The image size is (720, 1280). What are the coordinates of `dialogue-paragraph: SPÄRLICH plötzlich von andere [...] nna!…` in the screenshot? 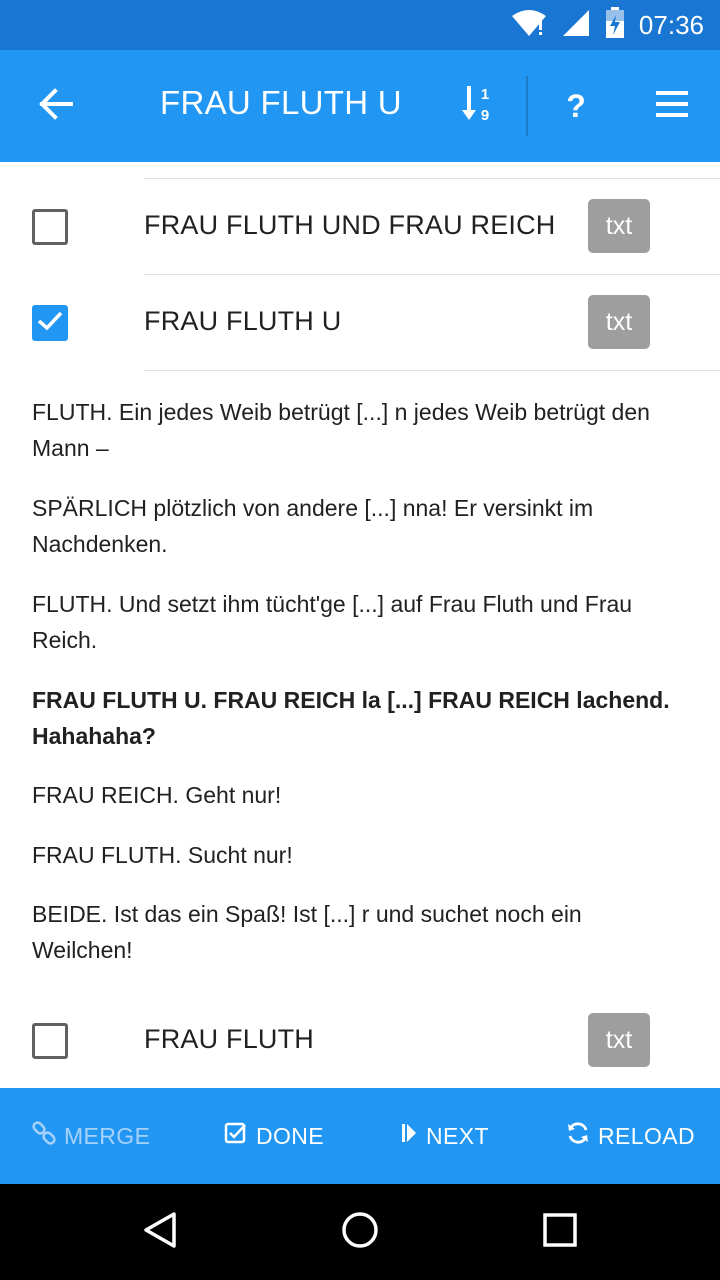 It's located at (313, 526).